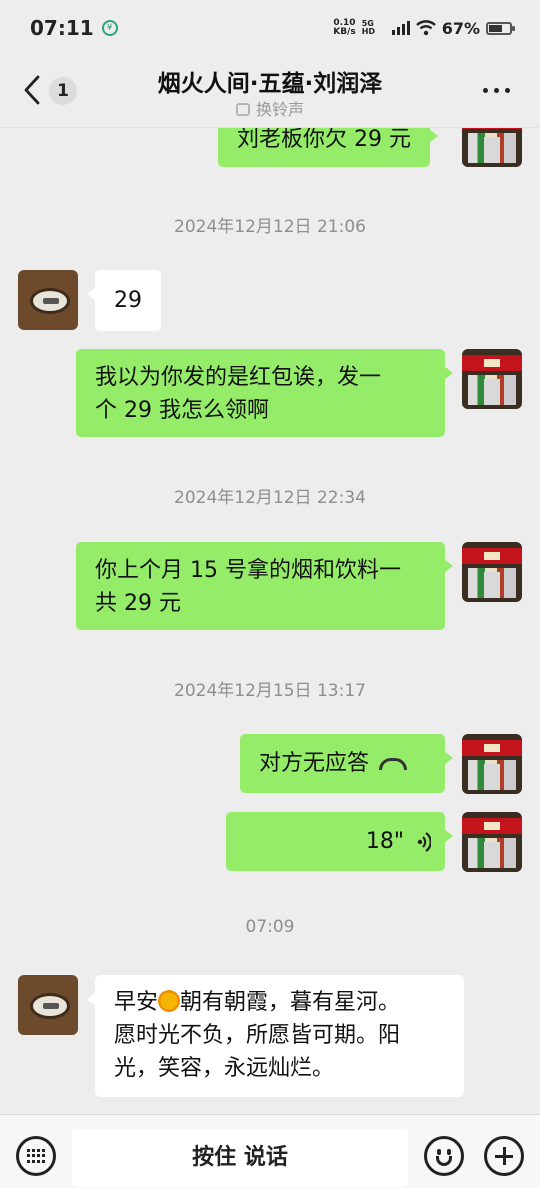 This screenshot has width=540, height=1188. What do you see at coordinates (425, 28) in the screenshot?
I see `wifi-icon` at bounding box center [425, 28].